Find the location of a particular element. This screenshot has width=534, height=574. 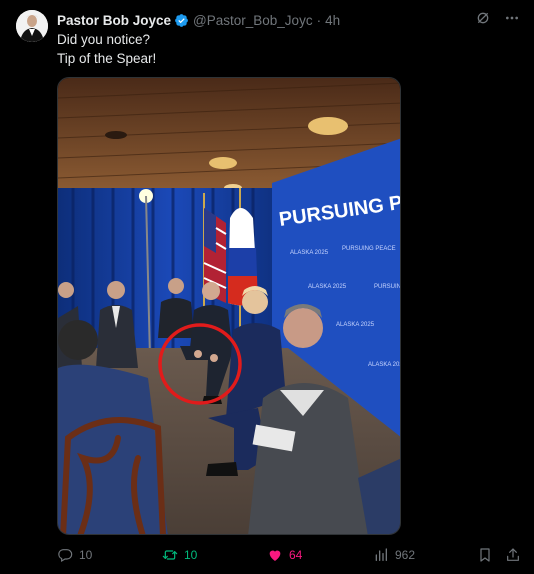

bookmark-icon is located at coordinates (485, 555).